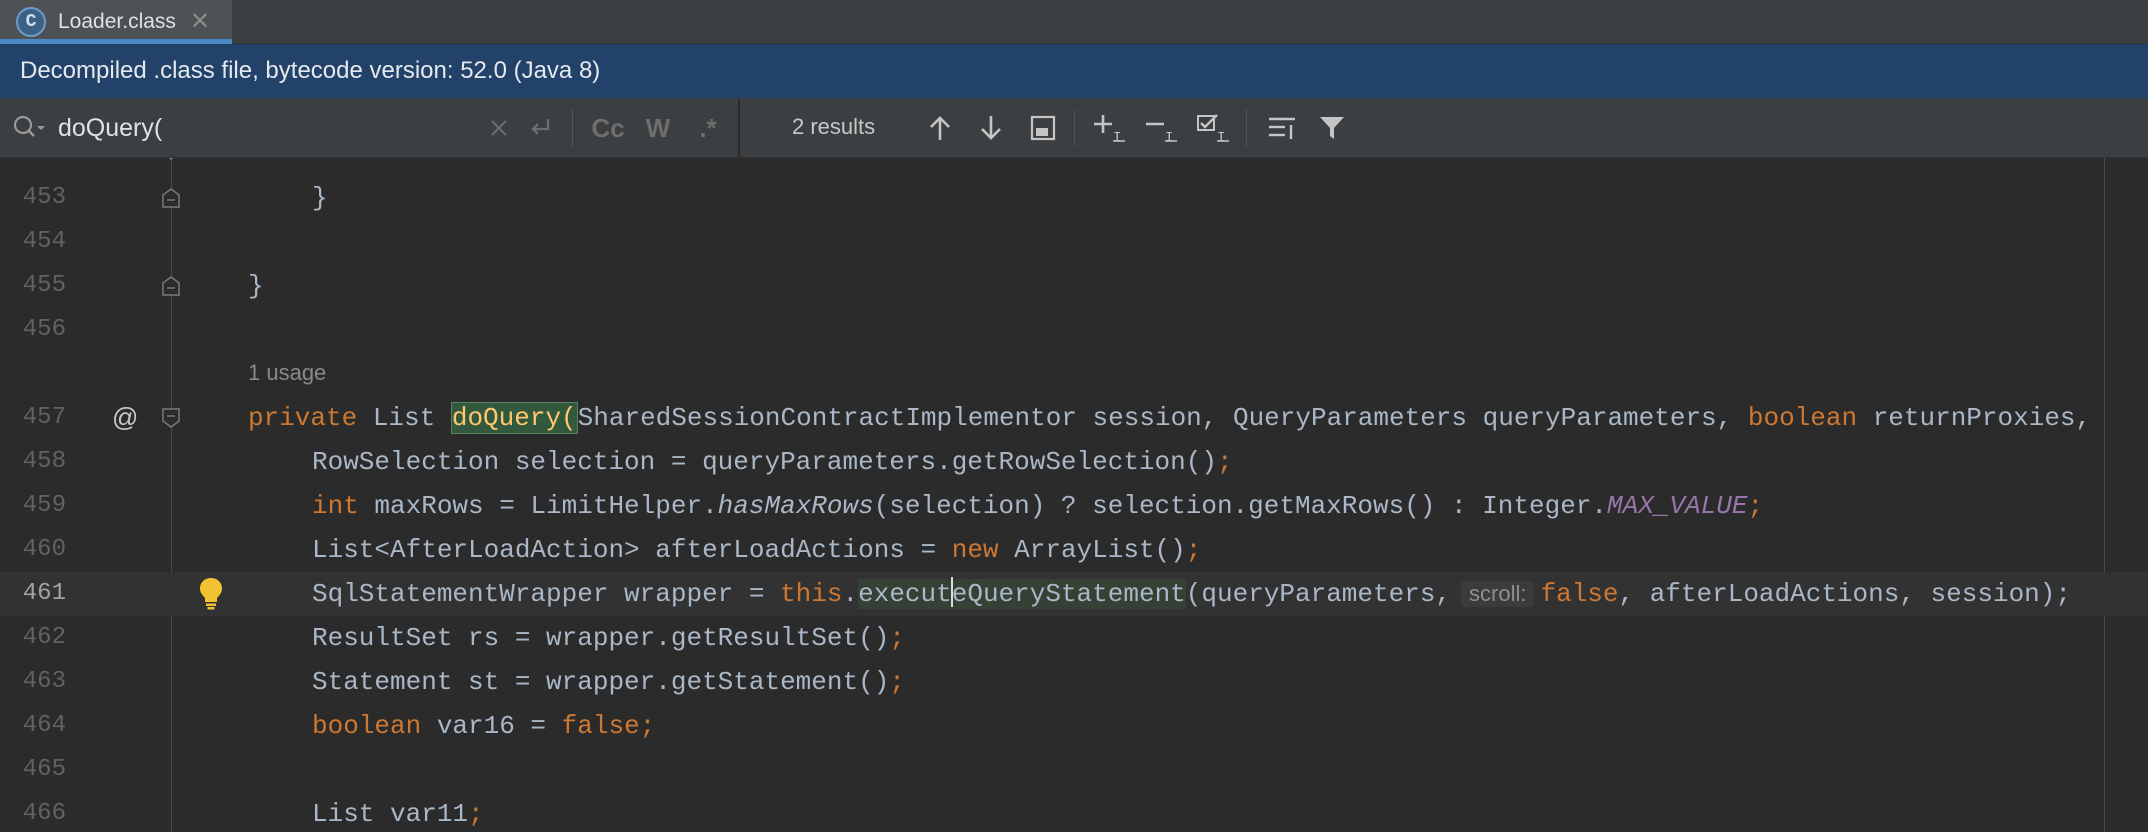 Image resolution: width=2148 pixels, height=832 pixels. I want to click on line-number: 463, so click(44, 681).